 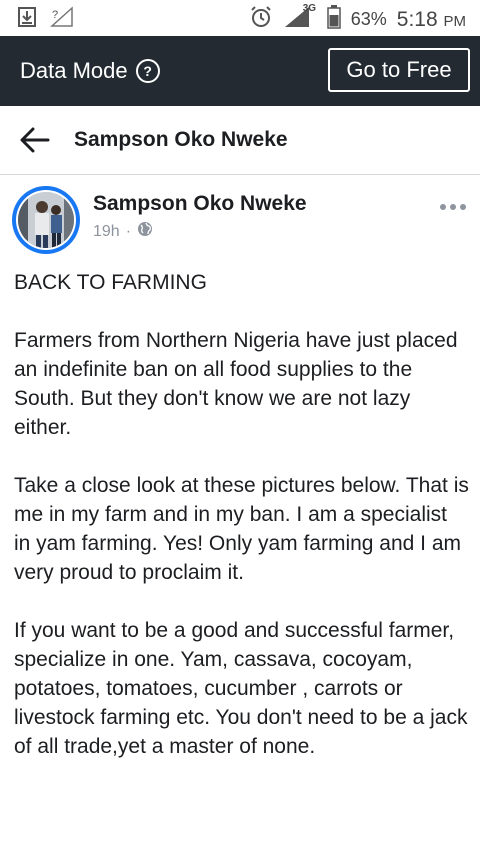 What do you see at coordinates (123, 231) in the screenshot?
I see `post-meta: 19h ·` at bounding box center [123, 231].